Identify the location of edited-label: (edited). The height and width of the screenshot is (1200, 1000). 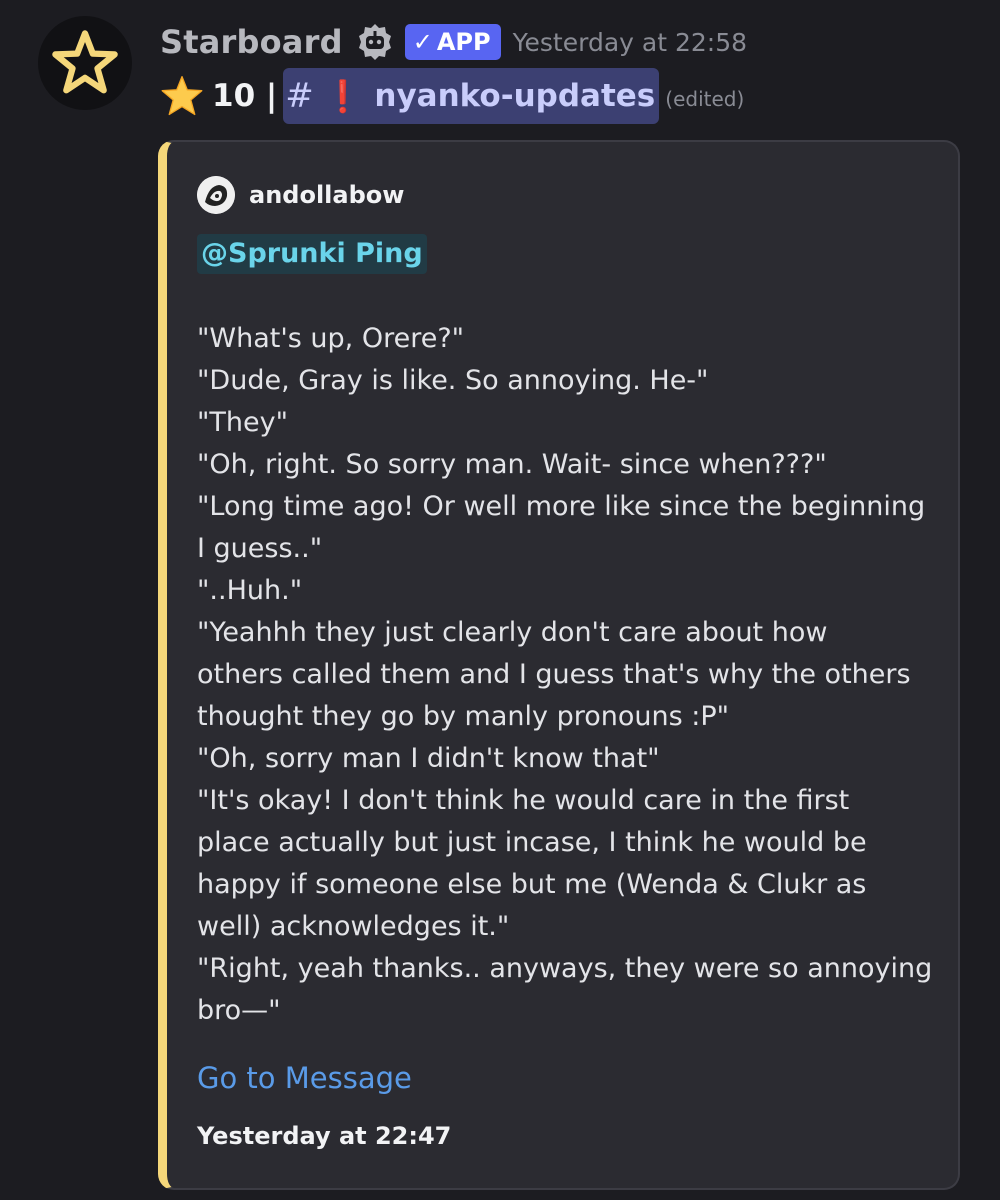
(705, 99).